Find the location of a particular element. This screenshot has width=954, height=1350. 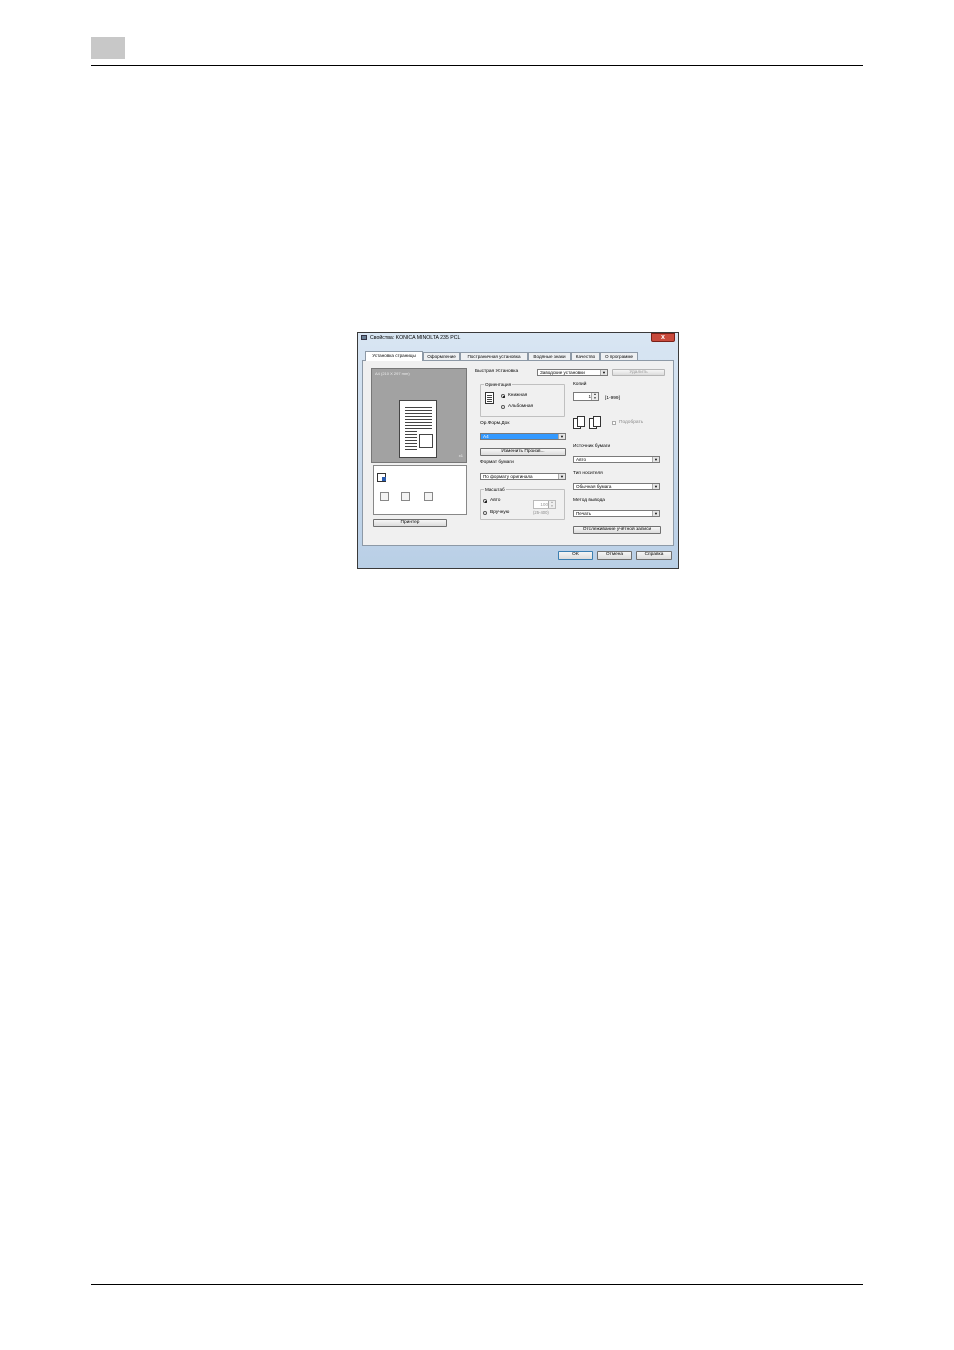

print-layout-preview is located at coordinates (420, 490).